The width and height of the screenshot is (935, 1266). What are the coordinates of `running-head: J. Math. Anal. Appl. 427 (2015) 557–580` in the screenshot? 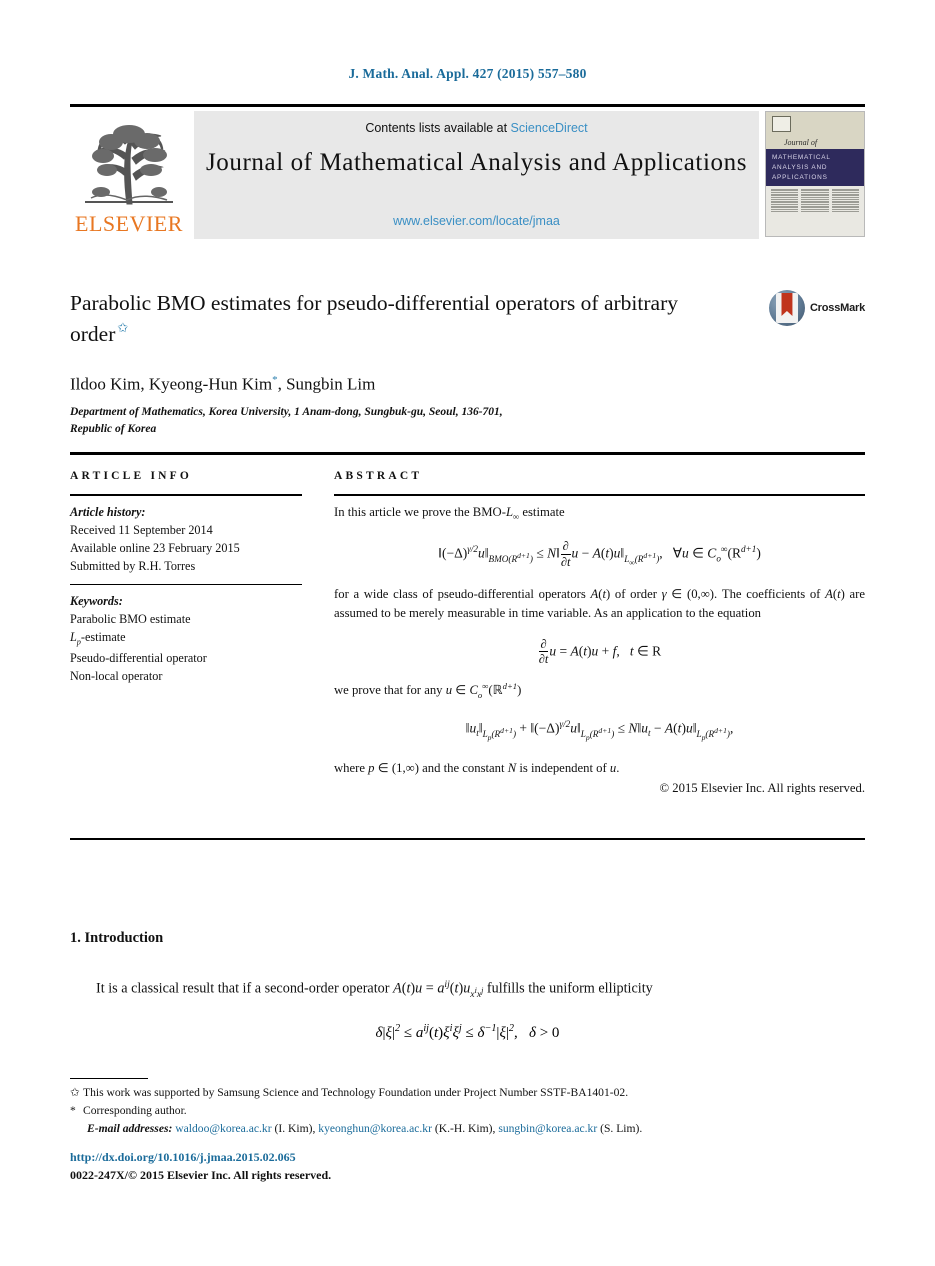 It's located at (467, 73).